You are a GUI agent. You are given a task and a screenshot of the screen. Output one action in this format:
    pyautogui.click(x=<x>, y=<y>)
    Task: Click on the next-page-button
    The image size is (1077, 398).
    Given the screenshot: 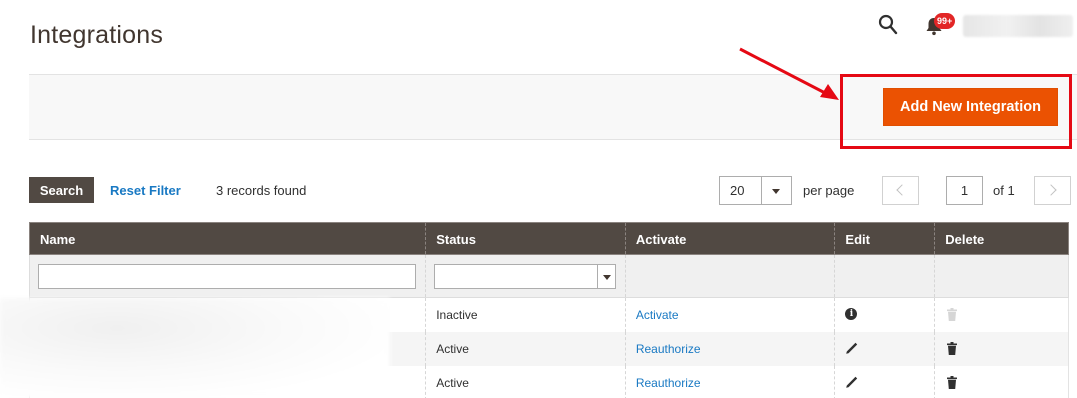 What is the action you would take?
    pyautogui.click(x=1052, y=190)
    